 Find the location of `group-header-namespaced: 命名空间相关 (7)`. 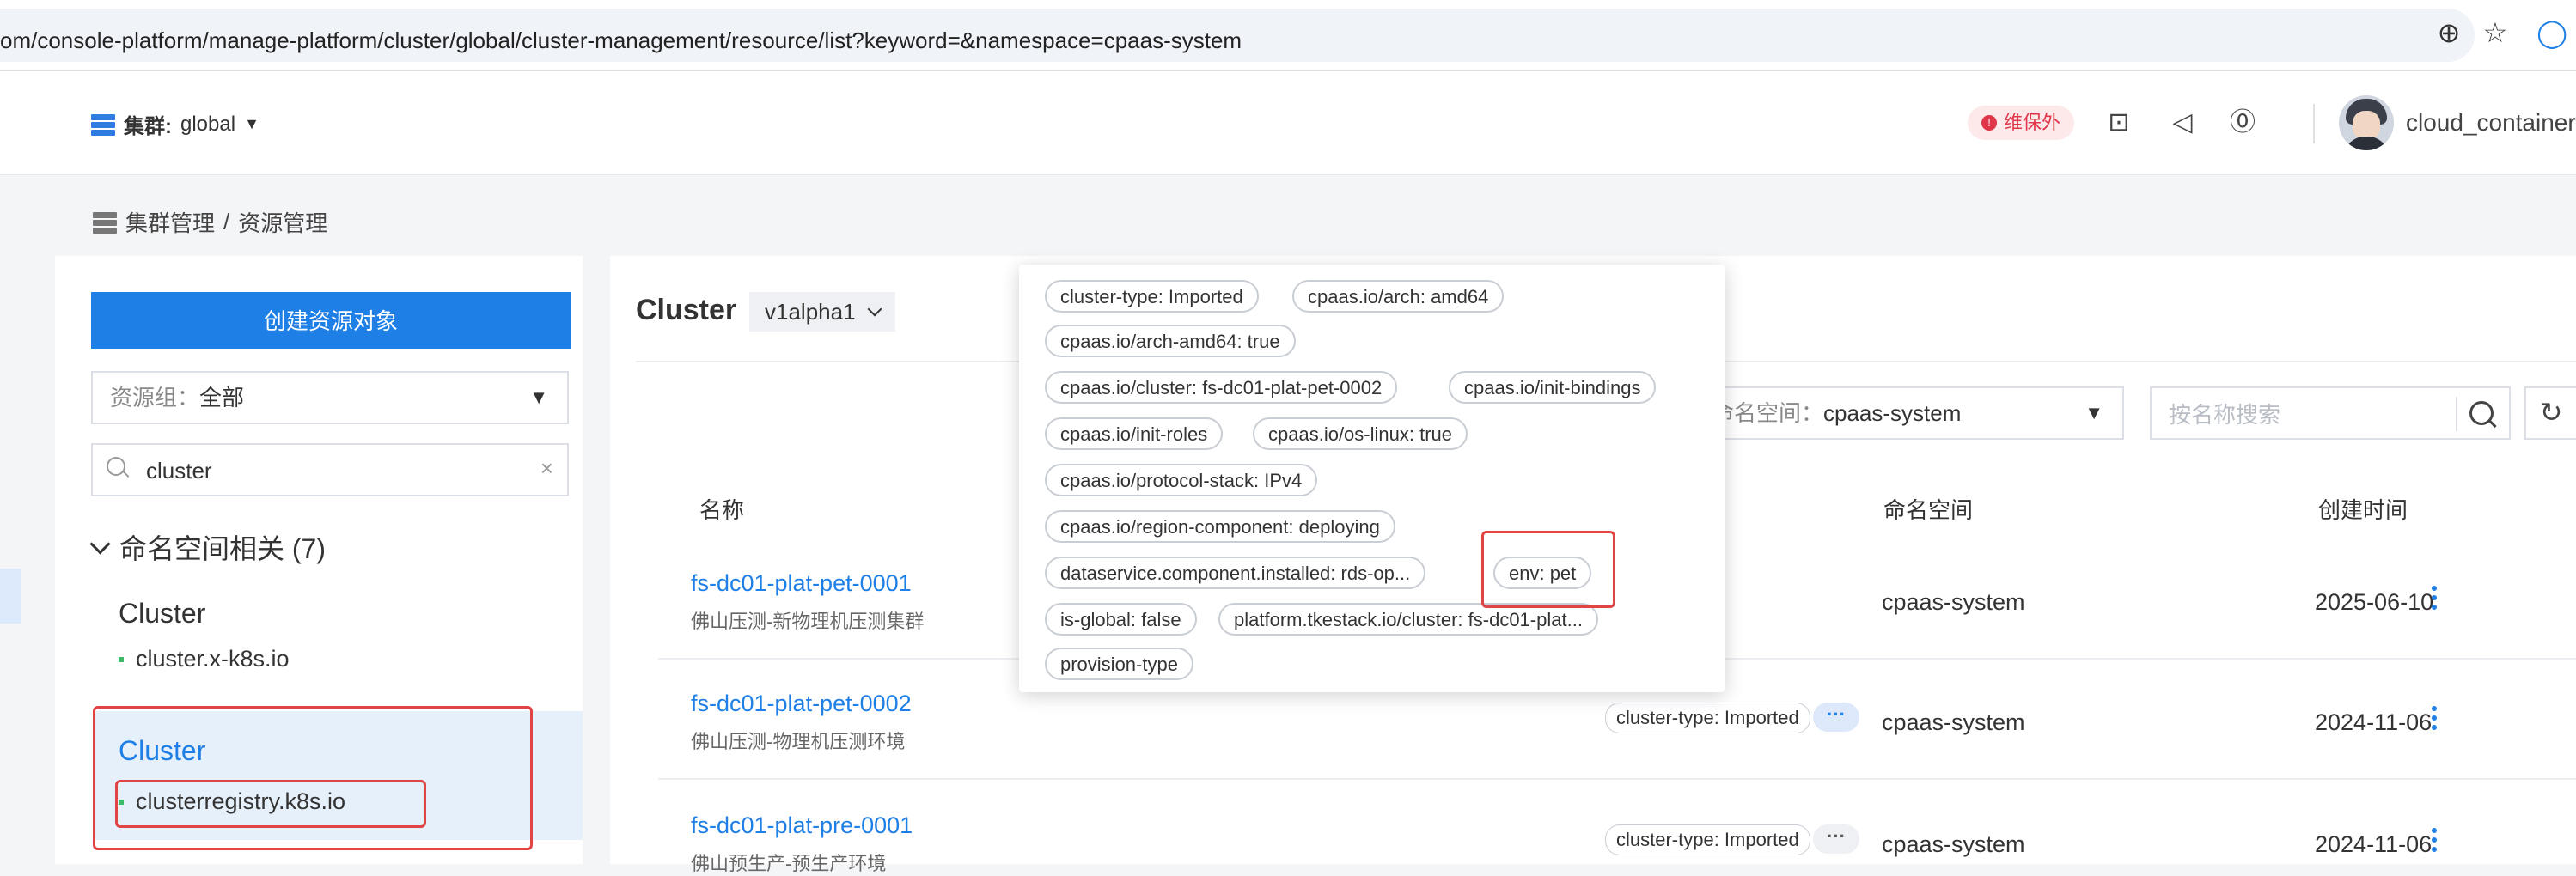

group-header-namespaced: 命名空间相关 (7) is located at coordinates (208, 547).